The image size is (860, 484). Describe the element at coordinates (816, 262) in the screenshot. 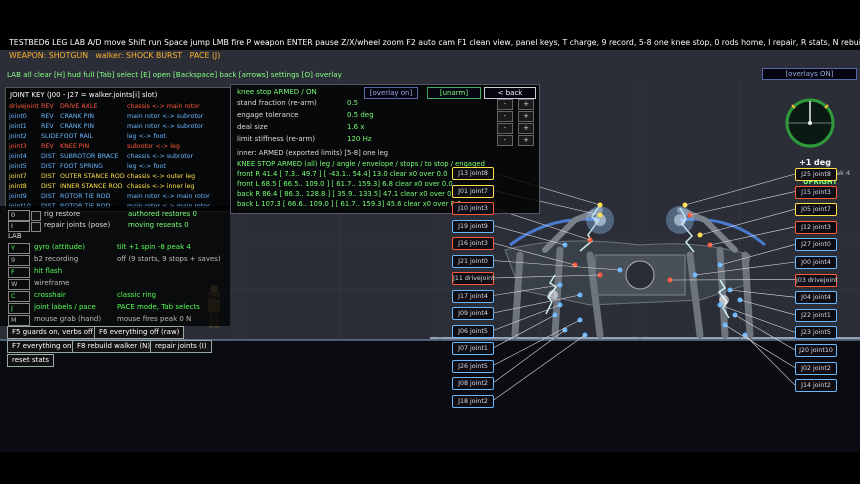

I see `joint-label: J00 joint4` at that location.